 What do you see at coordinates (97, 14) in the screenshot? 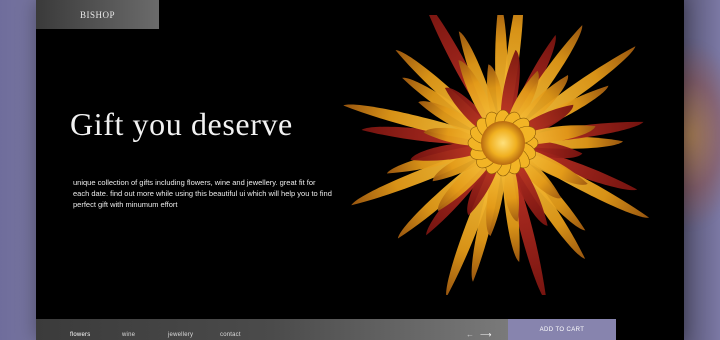
I see `brand-logo: BISHOP` at bounding box center [97, 14].